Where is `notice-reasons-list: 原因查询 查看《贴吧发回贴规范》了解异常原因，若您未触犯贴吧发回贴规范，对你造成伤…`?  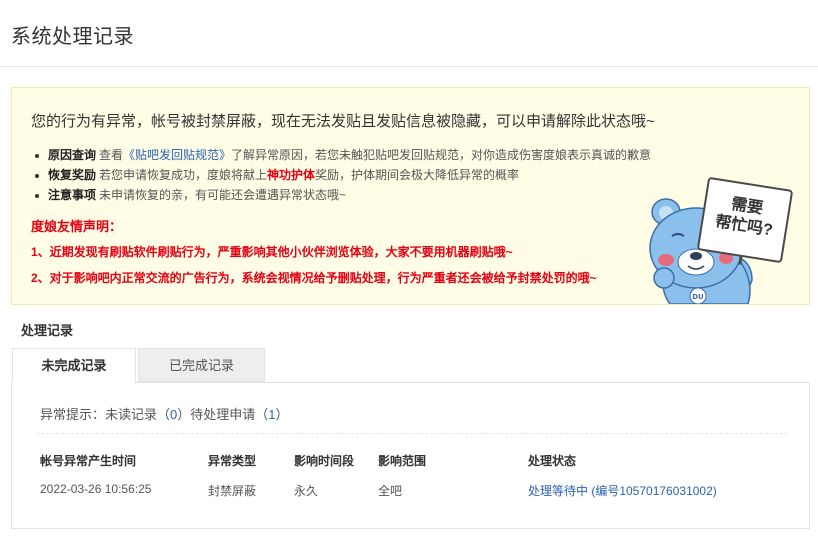
notice-reasons-list: 原因查询 查看《贴吧发回贴规范》了解异常原因，若您未触犯贴吧发回贴规范，对你造成伤… is located at coordinates (342, 175).